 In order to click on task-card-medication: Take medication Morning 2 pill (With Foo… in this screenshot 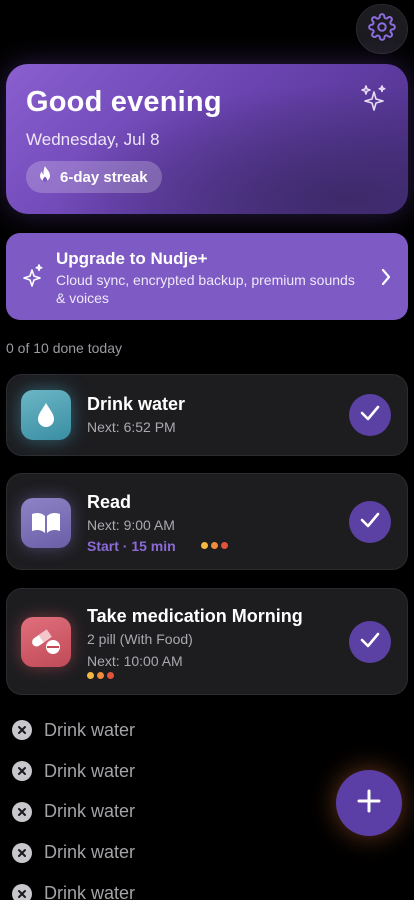, I will do `click(207, 641)`.